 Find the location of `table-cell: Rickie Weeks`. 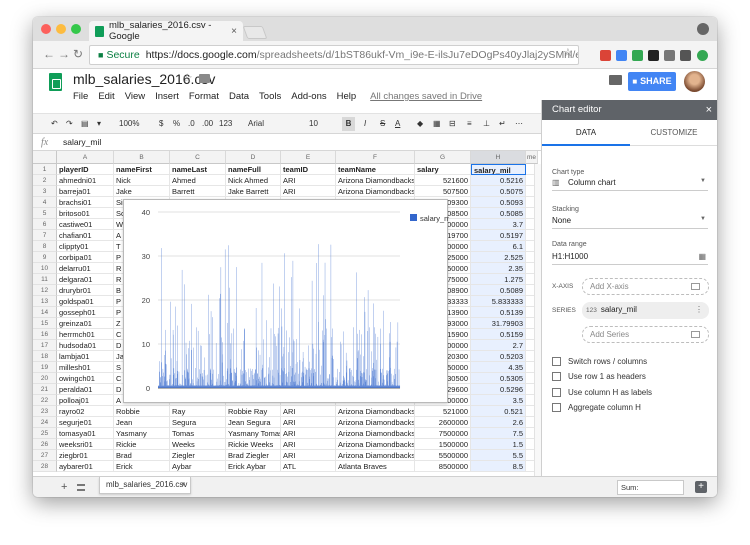

table-cell: Rickie Weeks is located at coordinates (253, 444).